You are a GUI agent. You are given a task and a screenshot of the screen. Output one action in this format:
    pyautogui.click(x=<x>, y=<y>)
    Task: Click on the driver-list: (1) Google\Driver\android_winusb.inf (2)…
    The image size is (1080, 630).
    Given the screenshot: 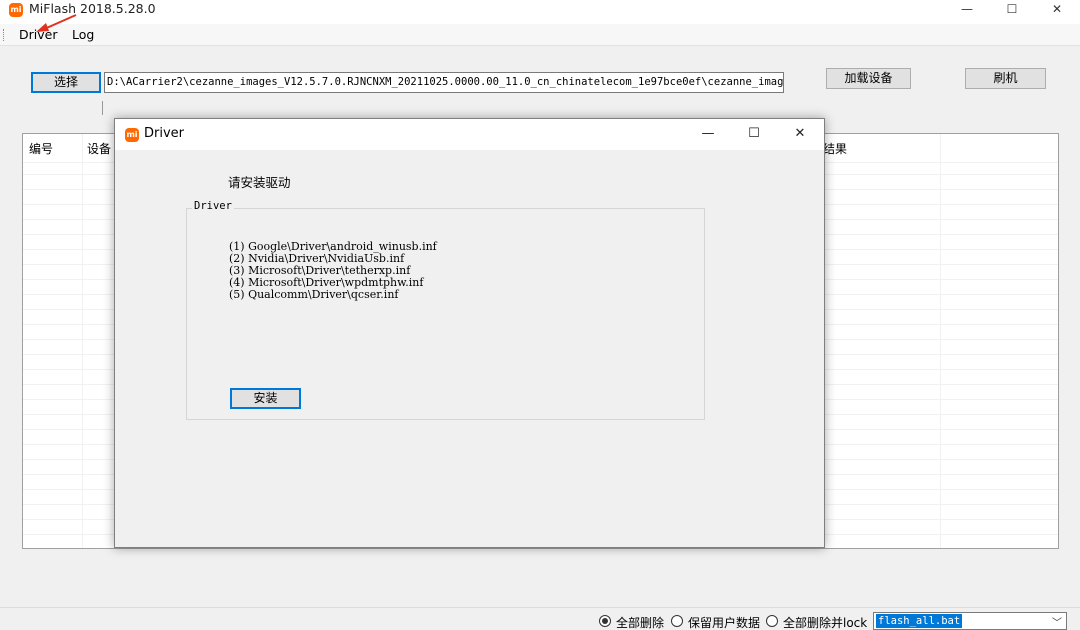 What is the action you would take?
    pyautogui.click(x=333, y=271)
    